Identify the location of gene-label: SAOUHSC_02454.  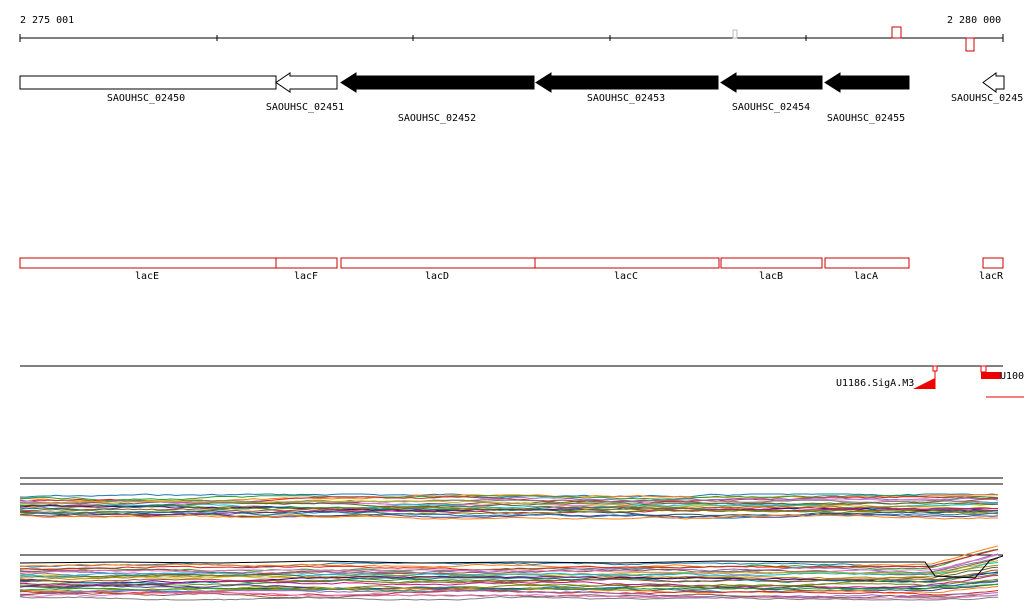
(771, 107).